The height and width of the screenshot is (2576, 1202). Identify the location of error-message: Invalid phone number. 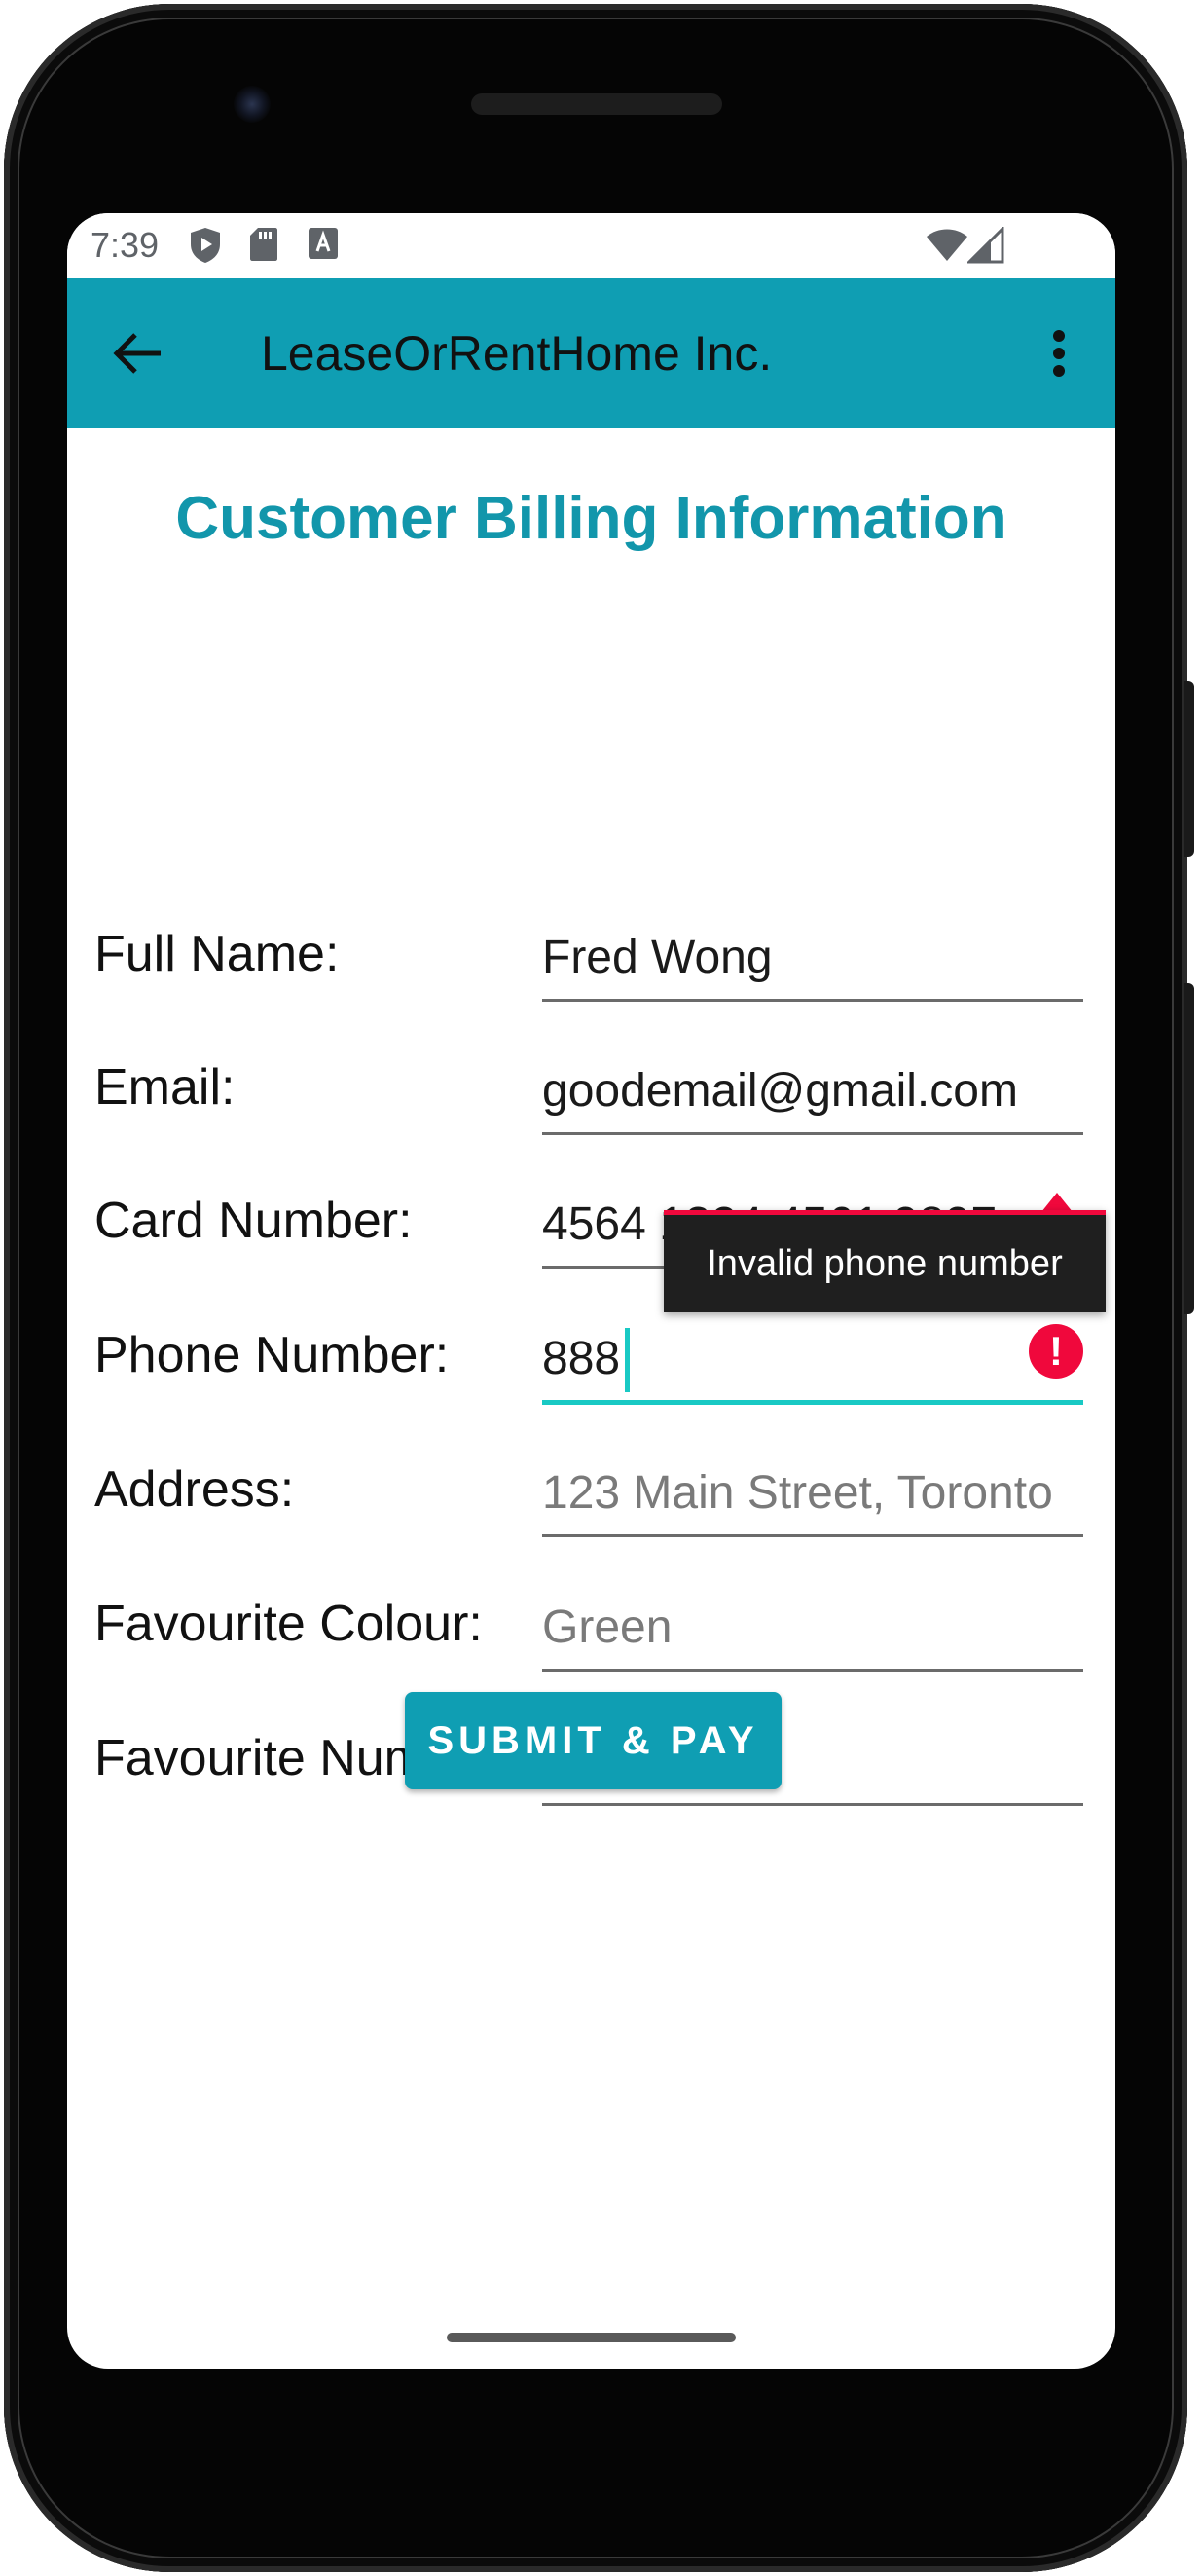
(885, 1263).